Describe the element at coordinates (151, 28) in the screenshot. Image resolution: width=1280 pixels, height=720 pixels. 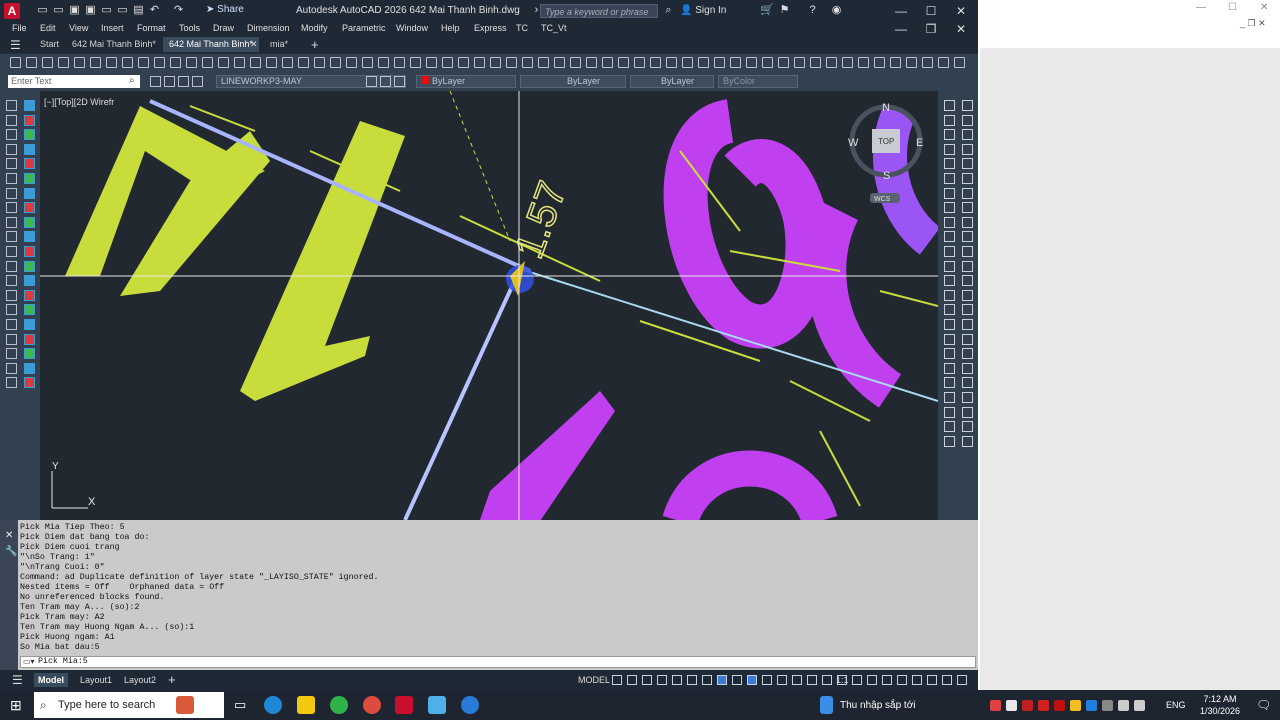
I see `menu-format: Format` at that location.